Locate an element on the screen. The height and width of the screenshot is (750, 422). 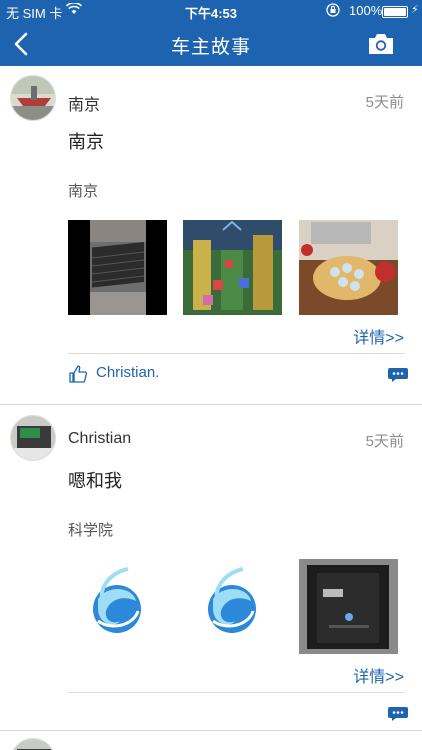
post-title: 嗯和我 is located at coordinates (95, 481).